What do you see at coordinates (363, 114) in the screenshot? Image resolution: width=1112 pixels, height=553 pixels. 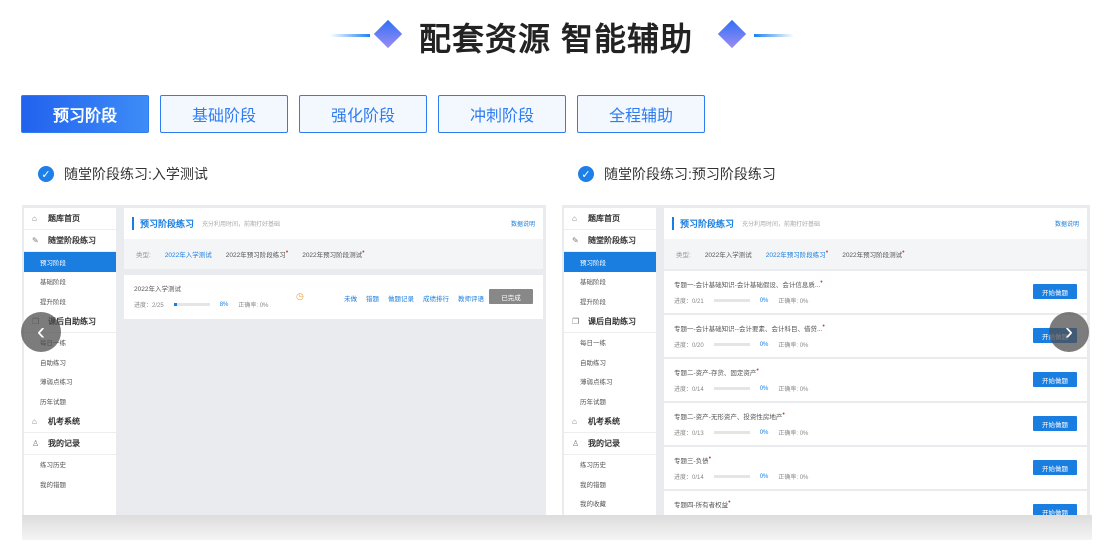 I see `tab-strengthen: 强化阶段` at bounding box center [363, 114].